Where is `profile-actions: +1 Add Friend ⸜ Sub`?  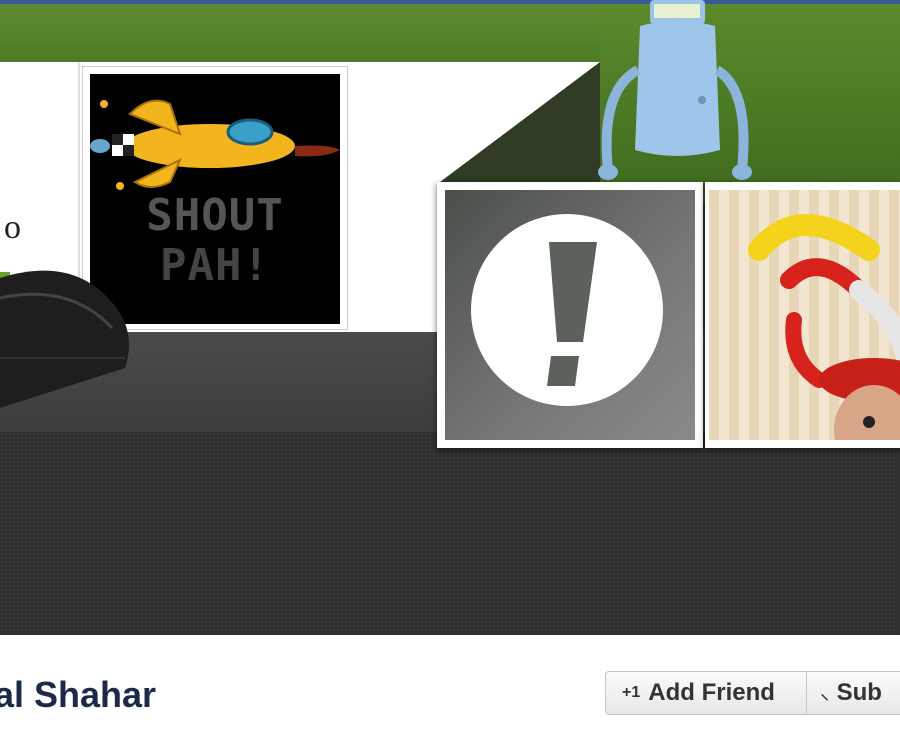 profile-actions: +1 Add Friend ⸜ Sub is located at coordinates (752, 694).